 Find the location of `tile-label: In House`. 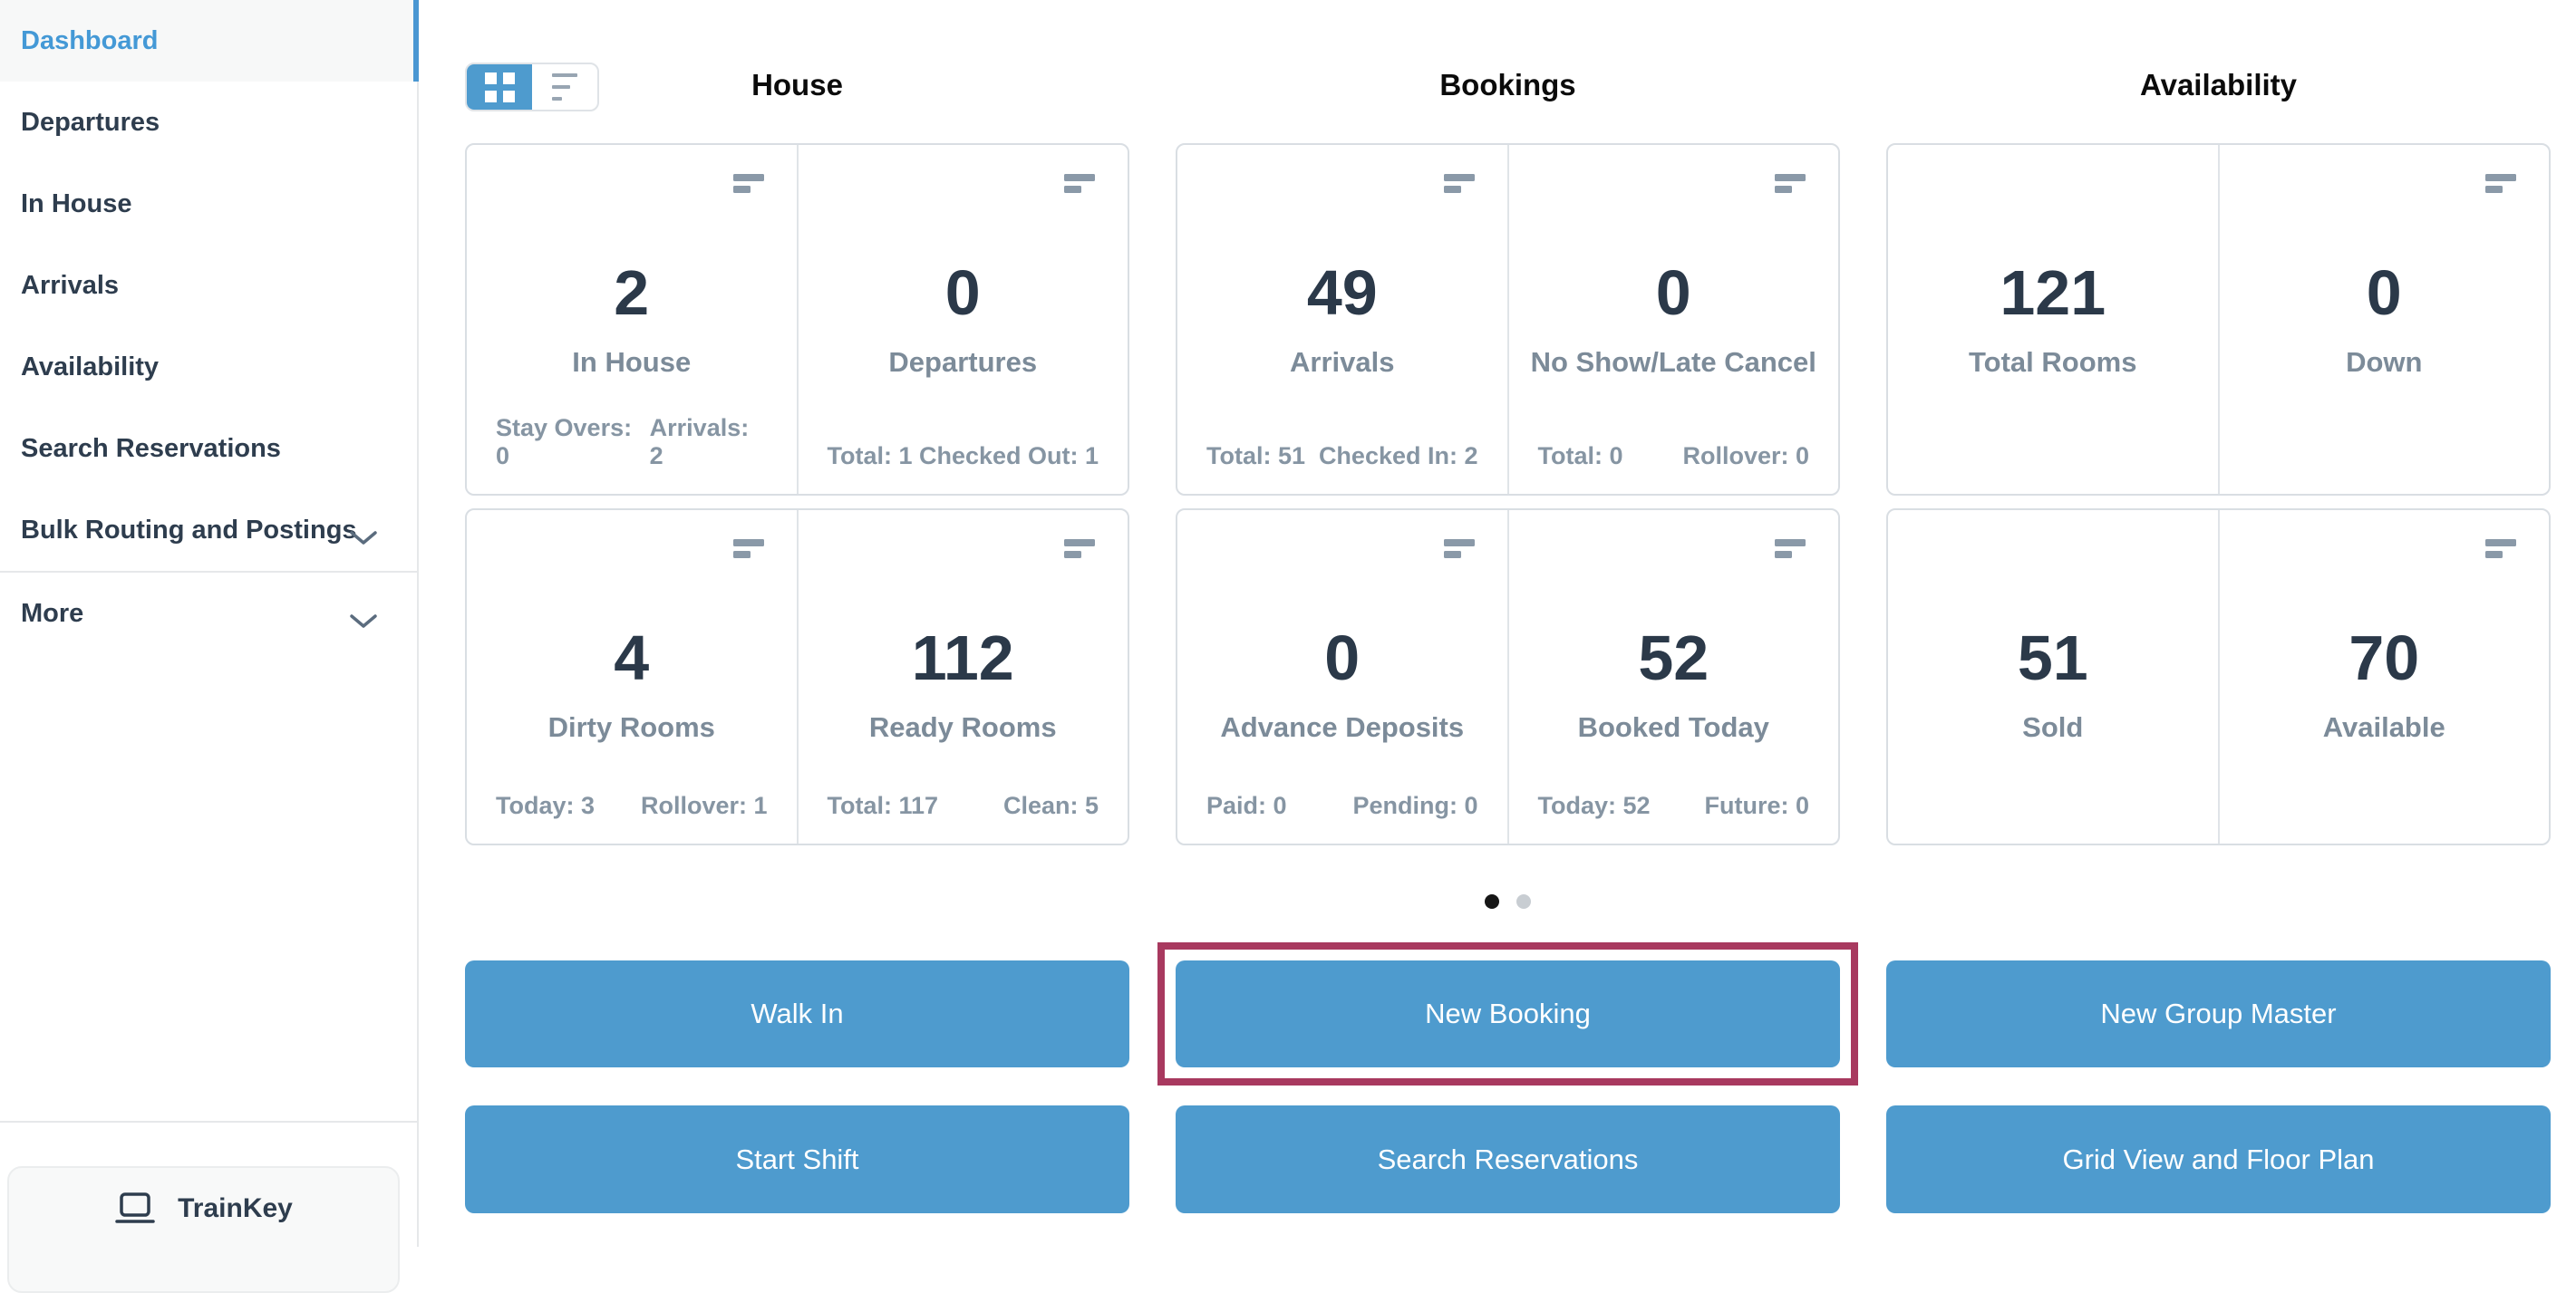

tile-label: In House is located at coordinates (632, 362).